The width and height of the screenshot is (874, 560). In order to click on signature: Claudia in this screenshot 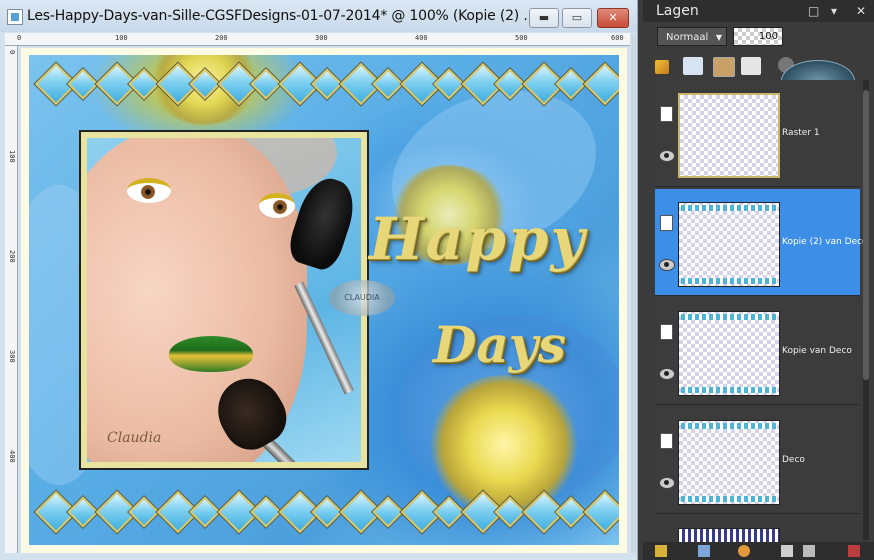, I will do `click(134, 438)`.